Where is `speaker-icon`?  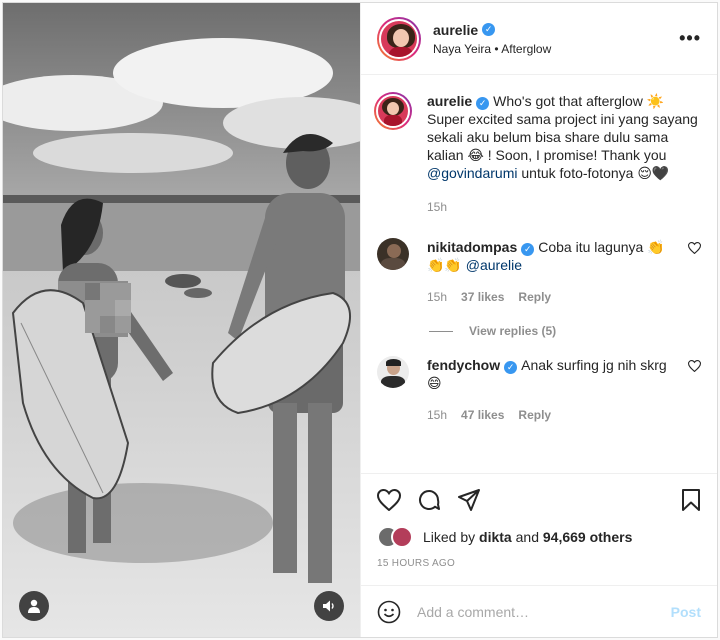
speaker-icon is located at coordinates (328, 606).